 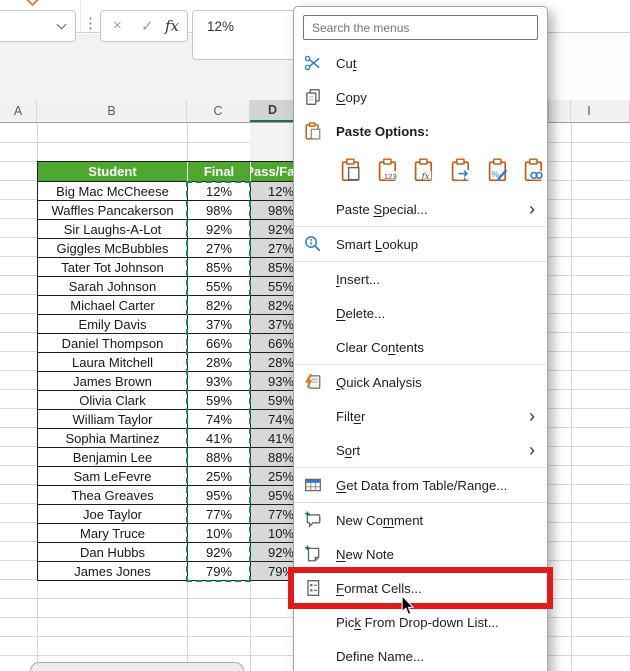 I want to click on student-name-cell: Dan Hubbs, so click(x=113, y=552).